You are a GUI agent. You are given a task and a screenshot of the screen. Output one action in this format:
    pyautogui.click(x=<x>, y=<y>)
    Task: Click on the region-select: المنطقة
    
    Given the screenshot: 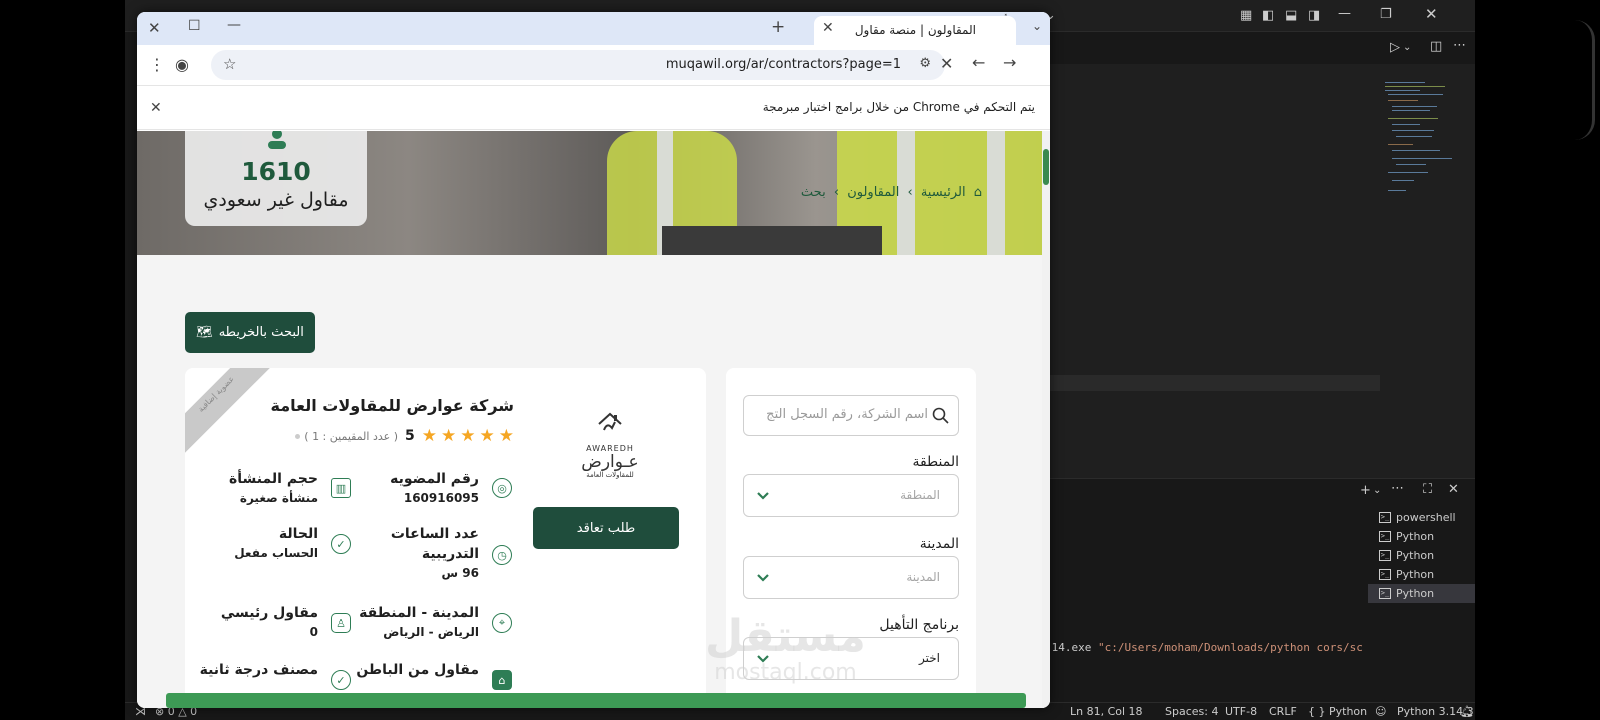 What is the action you would take?
    pyautogui.click(x=851, y=495)
    